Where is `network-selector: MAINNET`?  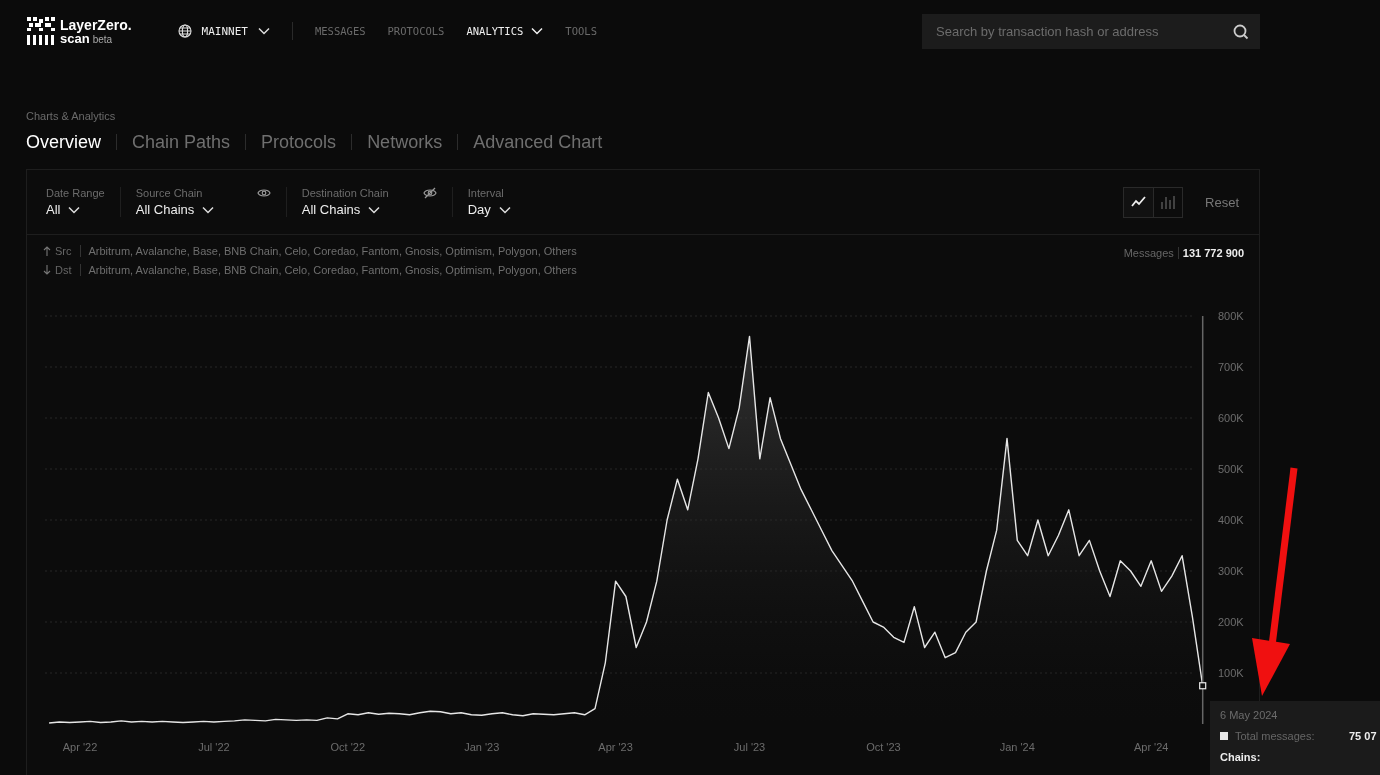 network-selector: MAINNET is located at coordinates (223, 31).